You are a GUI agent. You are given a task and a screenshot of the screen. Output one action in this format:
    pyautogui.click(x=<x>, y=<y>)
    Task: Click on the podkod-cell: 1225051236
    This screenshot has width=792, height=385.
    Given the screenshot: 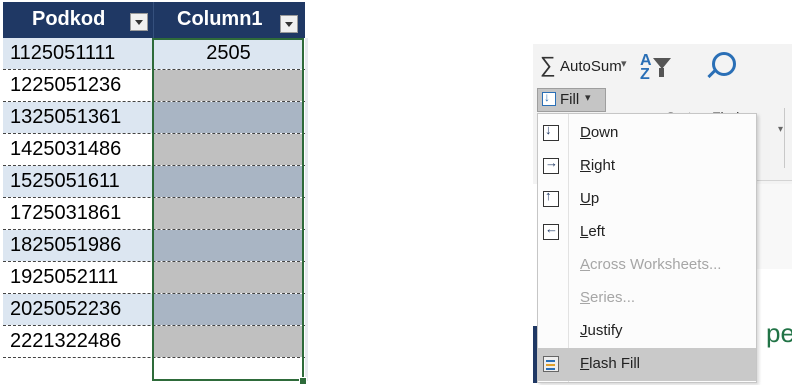 What is the action you would take?
    pyautogui.click(x=78, y=85)
    